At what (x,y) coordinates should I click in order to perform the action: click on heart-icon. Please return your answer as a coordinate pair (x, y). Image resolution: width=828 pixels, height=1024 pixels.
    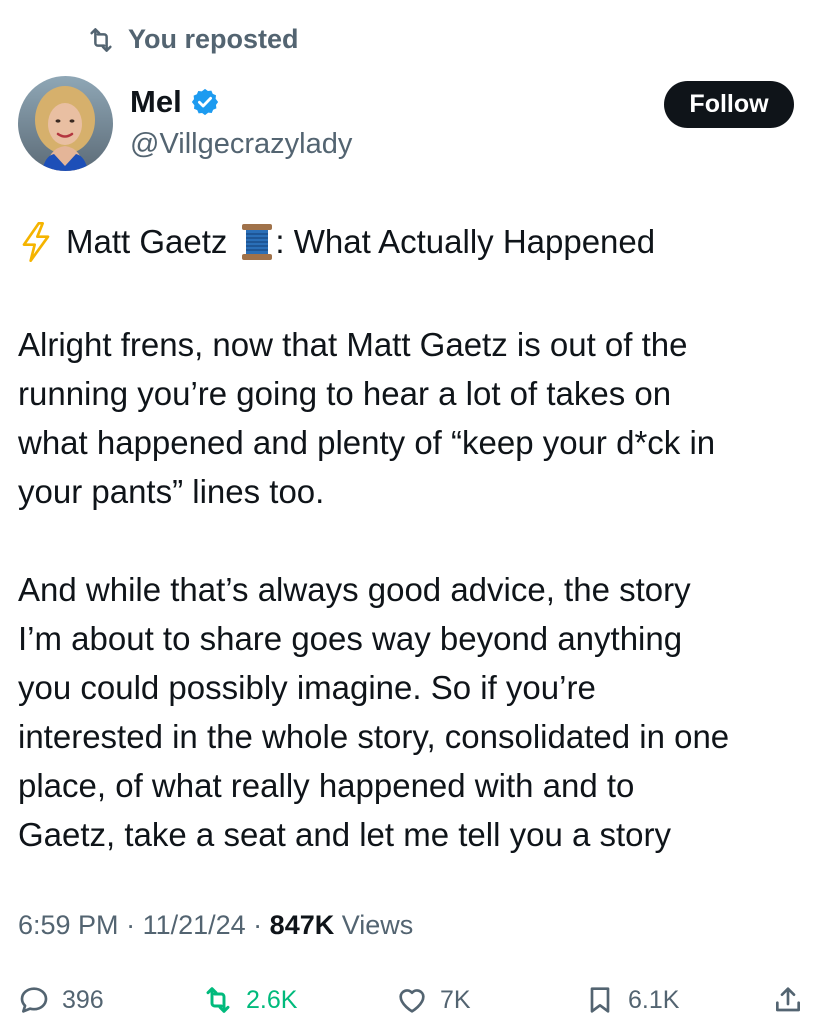
    Looking at the image, I should click on (412, 1001).